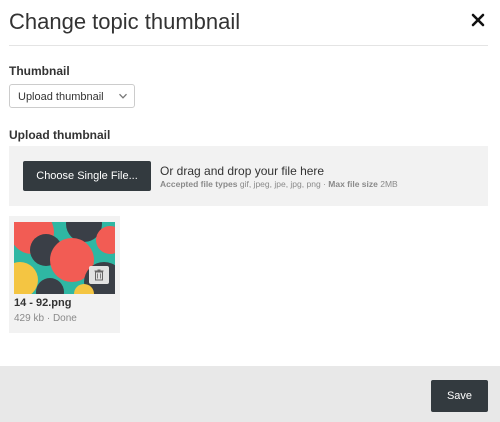 This screenshot has height=422, width=500. What do you see at coordinates (64, 318) in the screenshot?
I see `file-status: Done` at bounding box center [64, 318].